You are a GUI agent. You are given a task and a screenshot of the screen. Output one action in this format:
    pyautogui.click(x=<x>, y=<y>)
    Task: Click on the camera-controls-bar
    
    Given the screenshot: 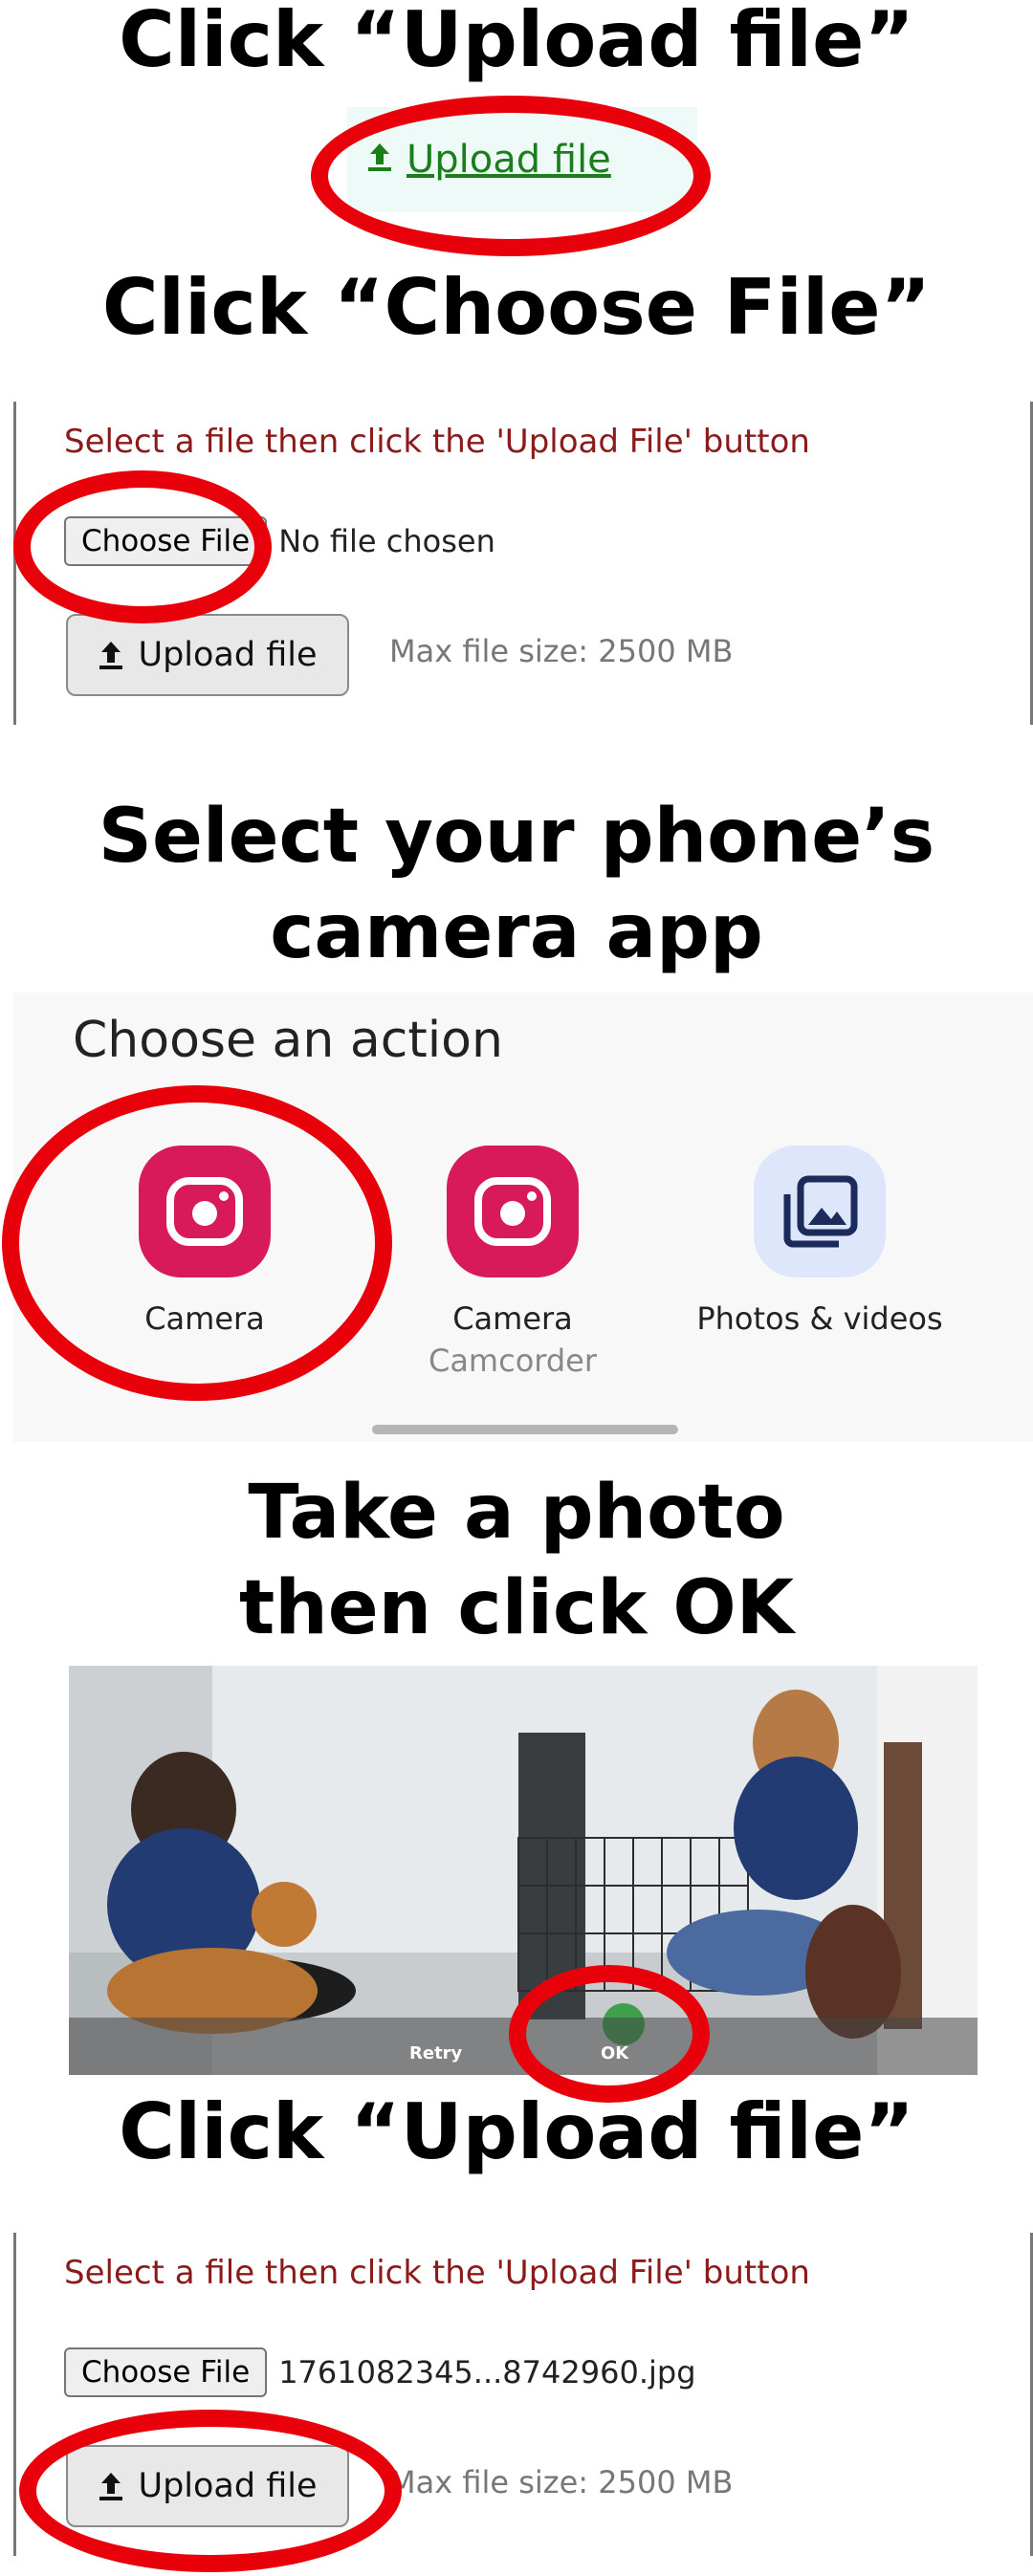 What is the action you would take?
    pyautogui.click(x=523, y=2046)
    